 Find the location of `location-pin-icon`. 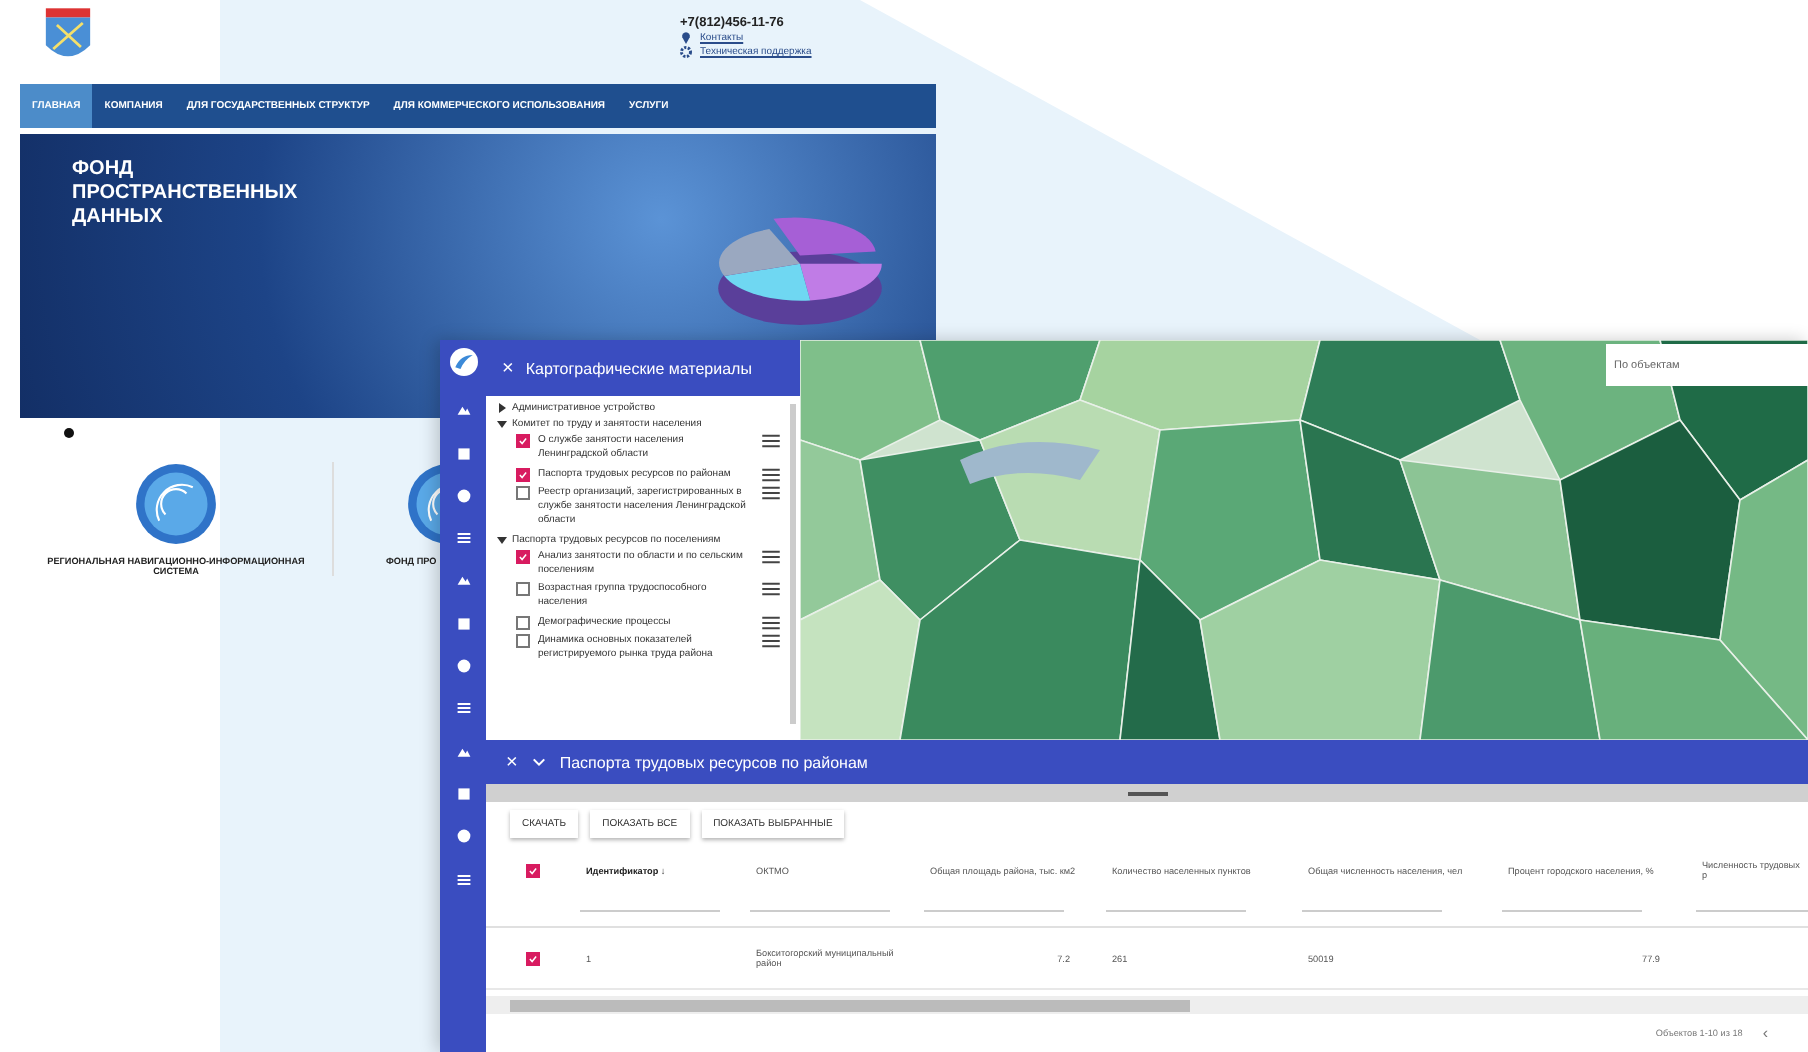

location-pin-icon is located at coordinates (686, 38).